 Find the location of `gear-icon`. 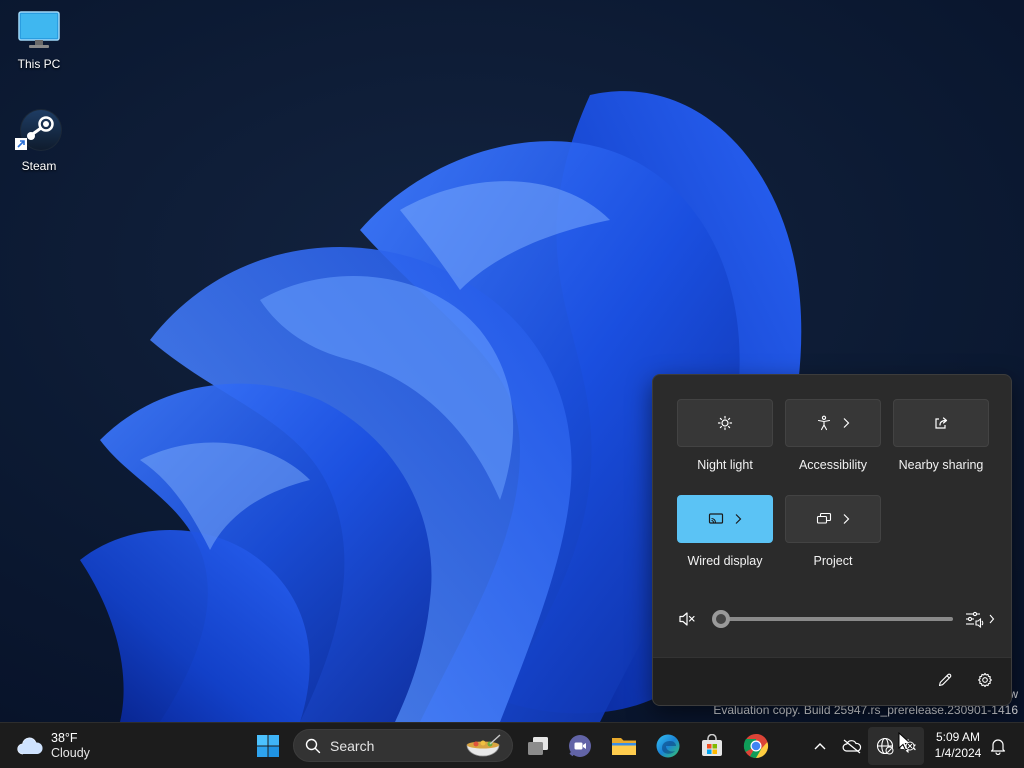

gear-icon is located at coordinates (985, 680).